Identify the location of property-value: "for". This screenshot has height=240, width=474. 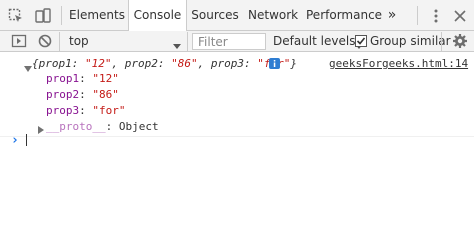
(109, 110).